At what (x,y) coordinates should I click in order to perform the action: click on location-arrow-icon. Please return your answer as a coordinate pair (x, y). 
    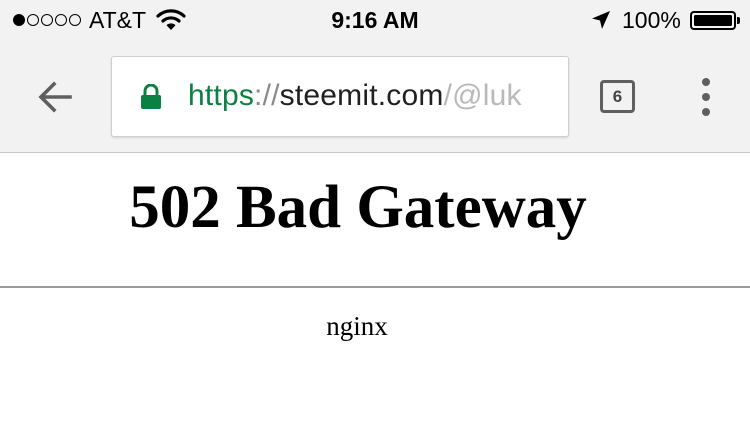
    Looking at the image, I should click on (601, 22).